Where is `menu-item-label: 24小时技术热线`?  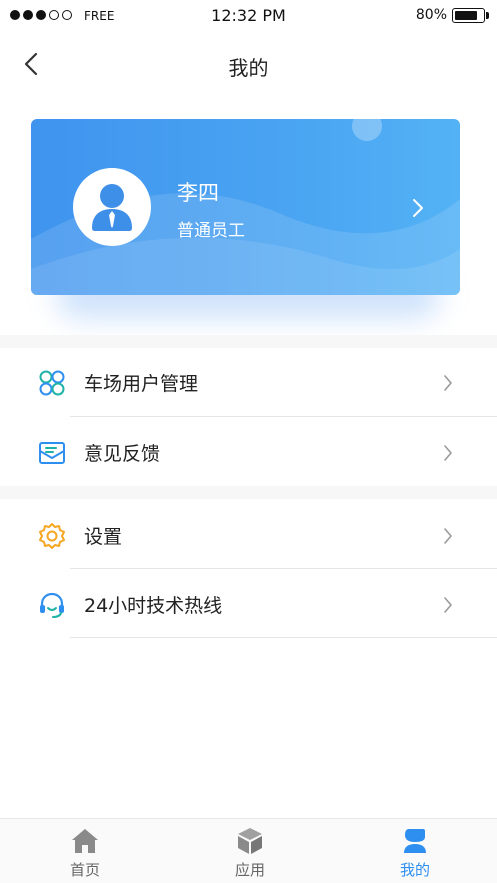 menu-item-label: 24小时技术热线 is located at coordinates (153, 606).